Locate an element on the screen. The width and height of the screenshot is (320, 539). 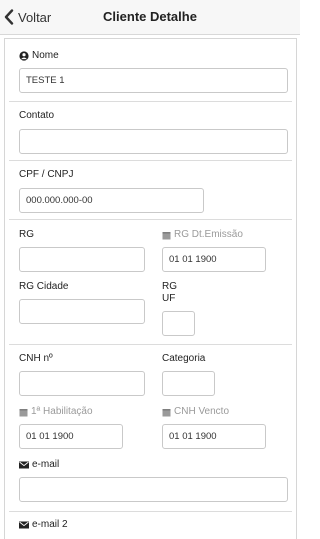
cnh-vencto-label: CNH Vencto is located at coordinates (195, 412).